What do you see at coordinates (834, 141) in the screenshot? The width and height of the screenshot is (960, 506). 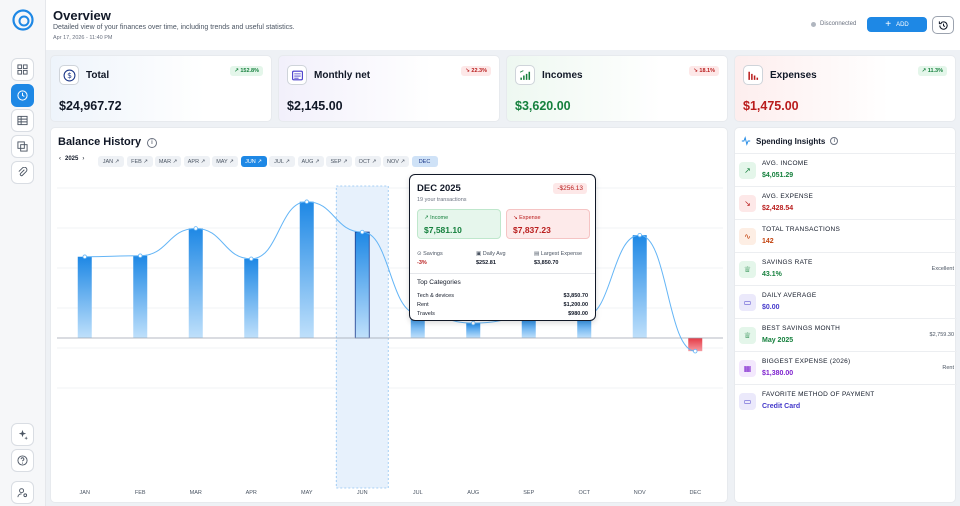 I see `info-icon: i` at bounding box center [834, 141].